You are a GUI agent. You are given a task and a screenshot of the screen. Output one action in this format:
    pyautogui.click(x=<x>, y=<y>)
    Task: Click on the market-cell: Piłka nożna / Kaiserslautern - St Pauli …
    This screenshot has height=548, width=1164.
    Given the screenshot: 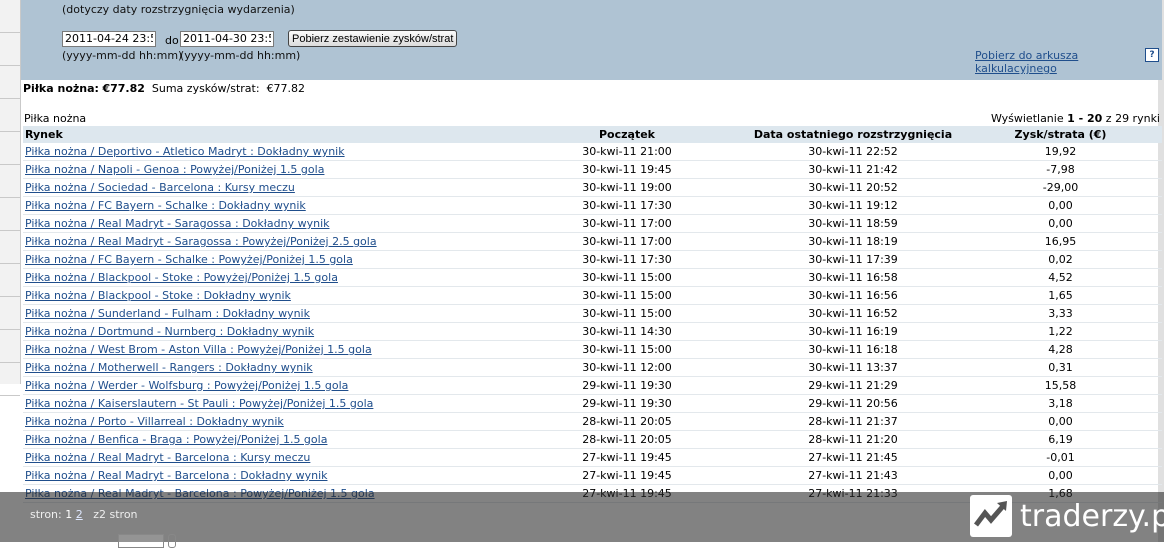 What is the action you would take?
    pyautogui.click(x=265, y=403)
    